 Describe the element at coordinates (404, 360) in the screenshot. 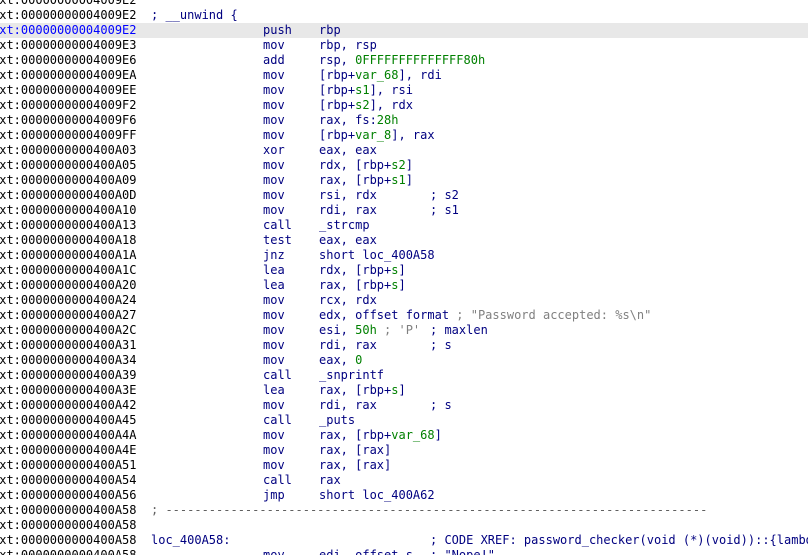

I see `listing-line: ext:0000000000400A34 mov eax, 0` at that location.